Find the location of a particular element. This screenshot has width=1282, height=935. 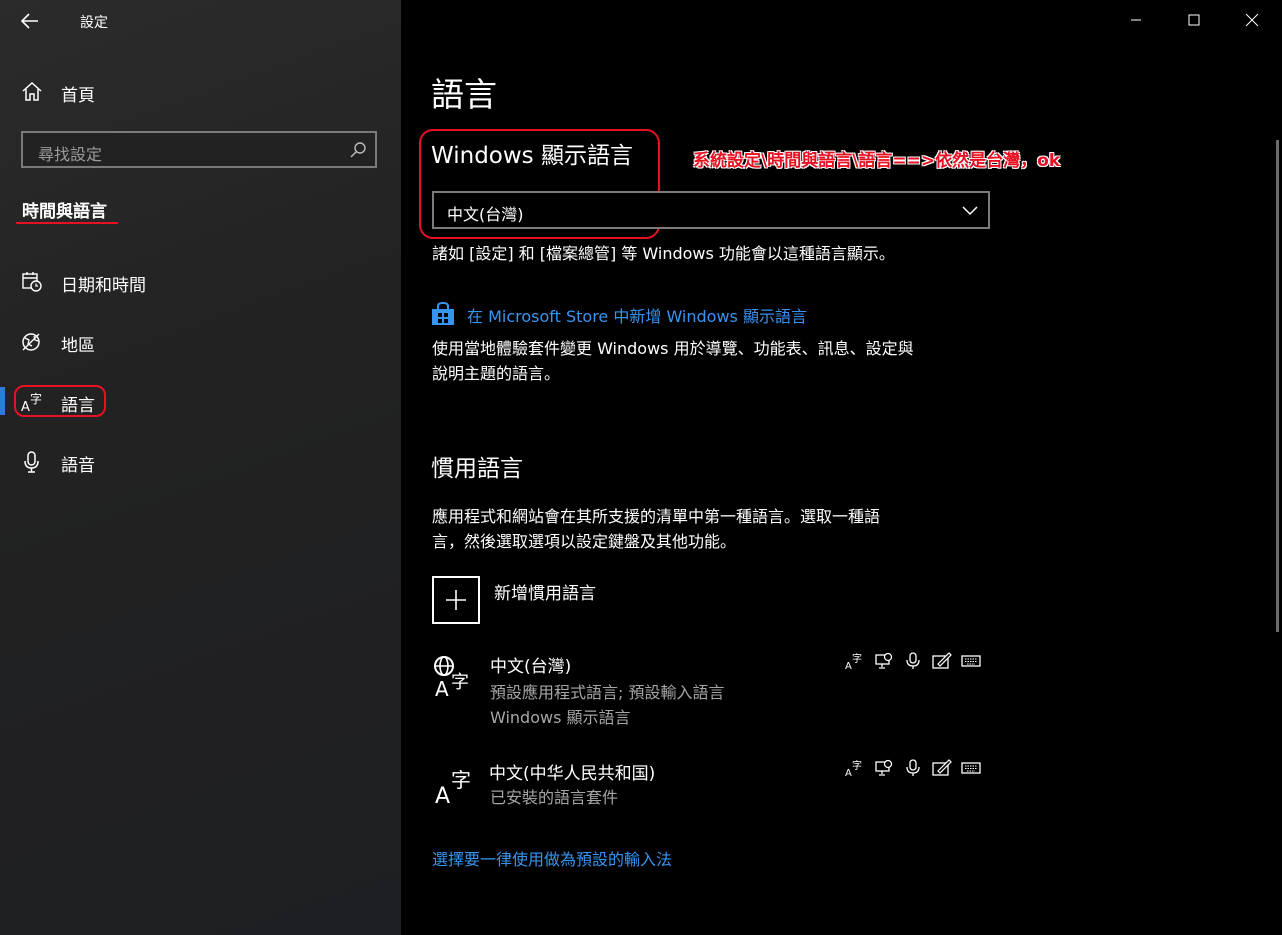

sidebar-item-label: 語音 is located at coordinates (78, 466).